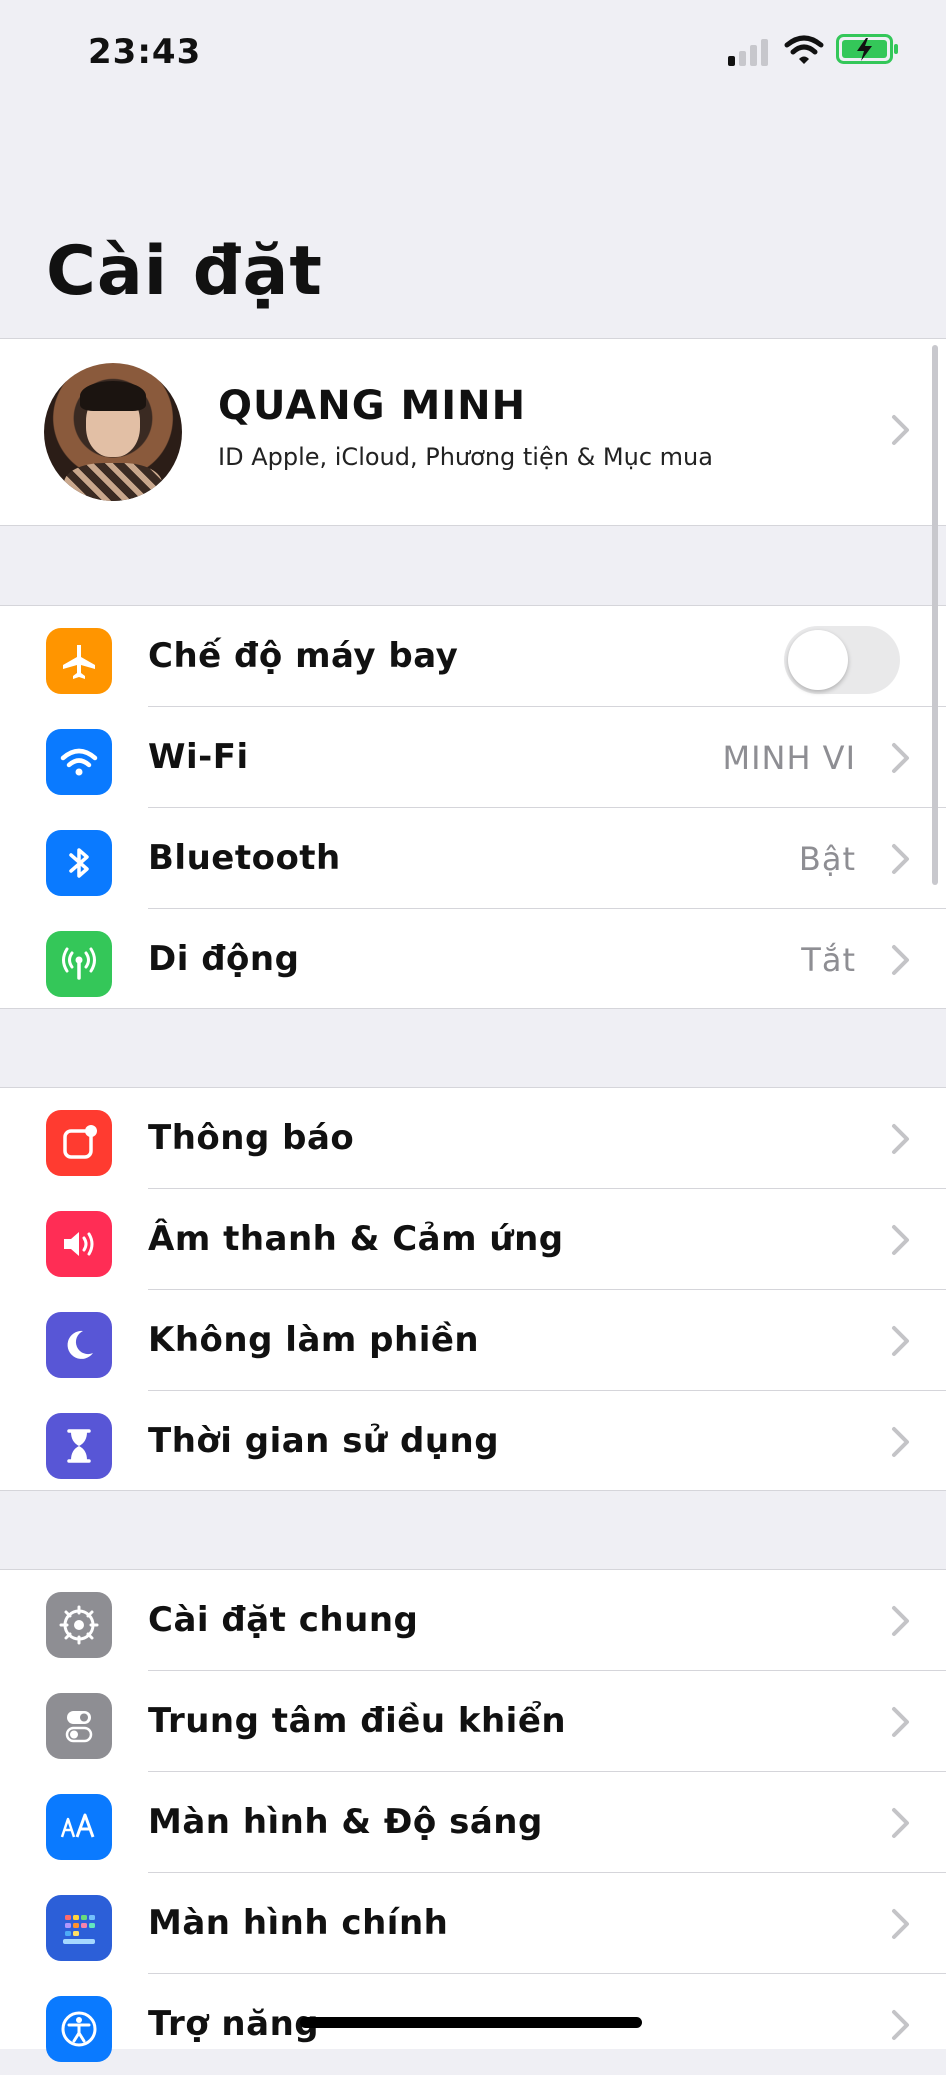 The width and height of the screenshot is (946, 2075). What do you see at coordinates (251, 1138) in the screenshot?
I see `row-label: Thông báo` at bounding box center [251, 1138].